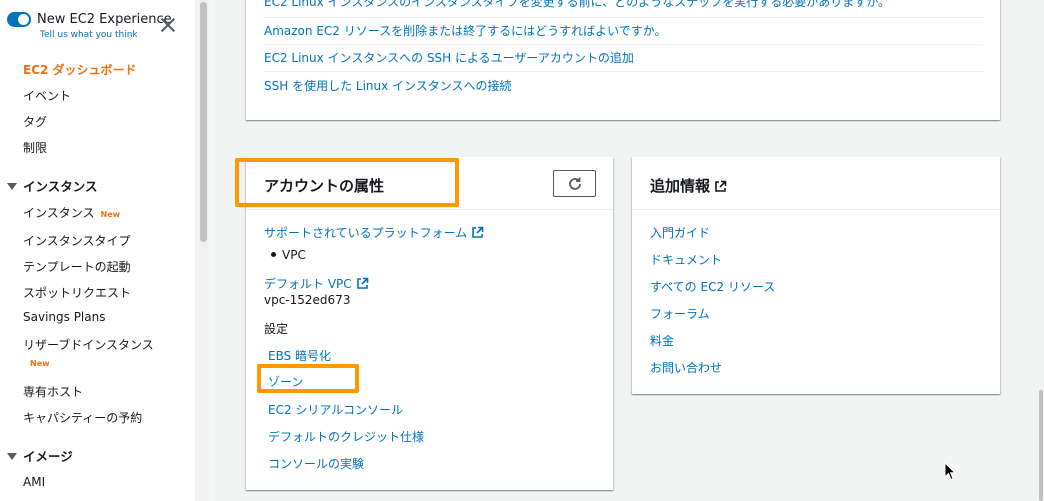 The width and height of the screenshot is (1044, 501). What do you see at coordinates (335, 409) in the screenshot?
I see `ec2-serial-console-link: EC2 シリアルコンソール` at bounding box center [335, 409].